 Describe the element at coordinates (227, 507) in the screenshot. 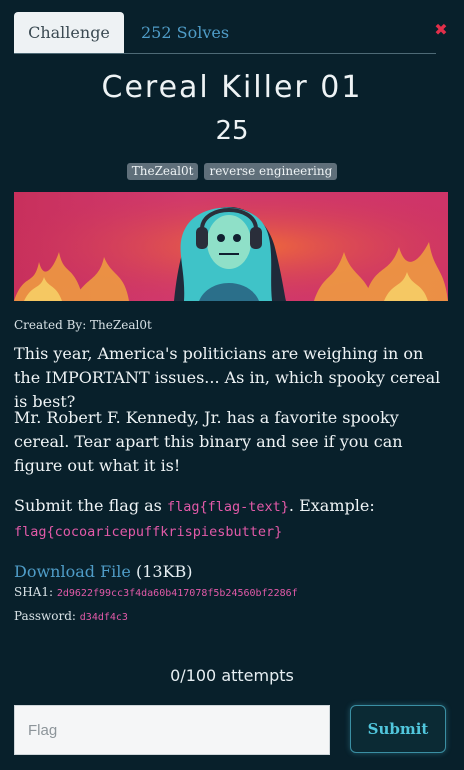

I see `flag-format: flag{flag-text}` at that location.